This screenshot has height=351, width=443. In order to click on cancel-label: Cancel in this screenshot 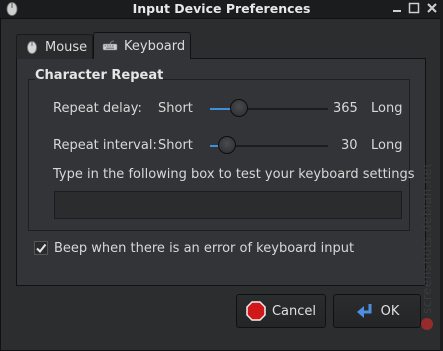, I will do `click(294, 311)`.